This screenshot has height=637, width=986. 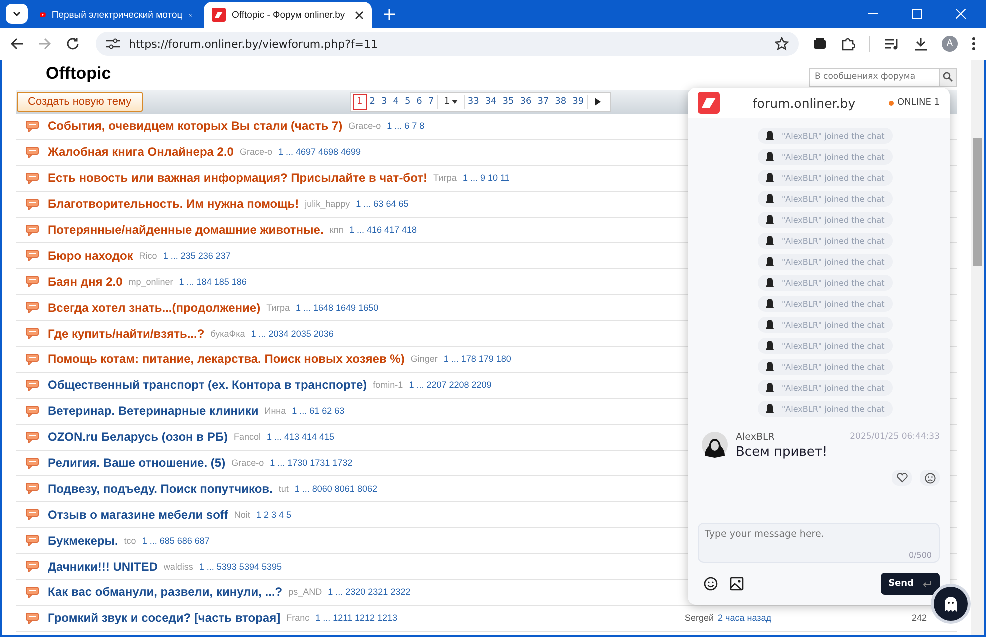 What do you see at coordinates (478, 359) in the screenshot?
I see `topic-pages: 1 ... 178 179 180` at bounding box center [478, 359].